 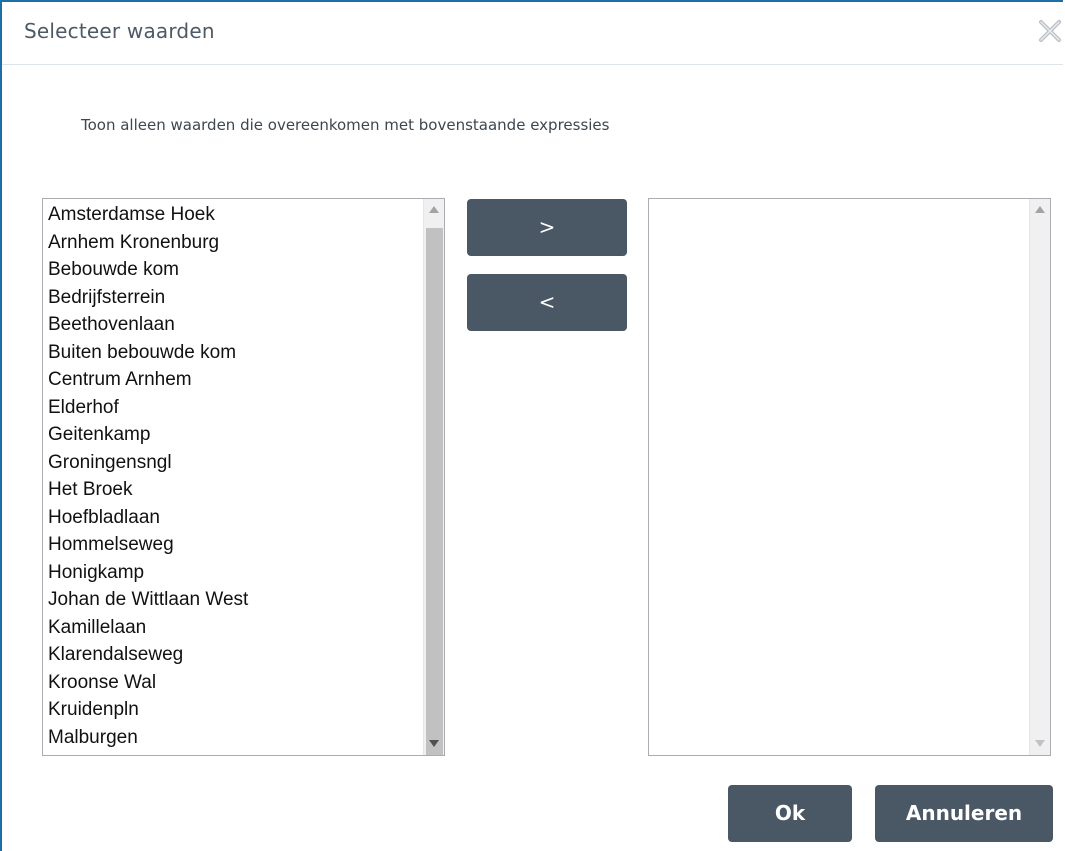 I want to click on list-item: Bebouwde kom, so click(x=235, y=270).